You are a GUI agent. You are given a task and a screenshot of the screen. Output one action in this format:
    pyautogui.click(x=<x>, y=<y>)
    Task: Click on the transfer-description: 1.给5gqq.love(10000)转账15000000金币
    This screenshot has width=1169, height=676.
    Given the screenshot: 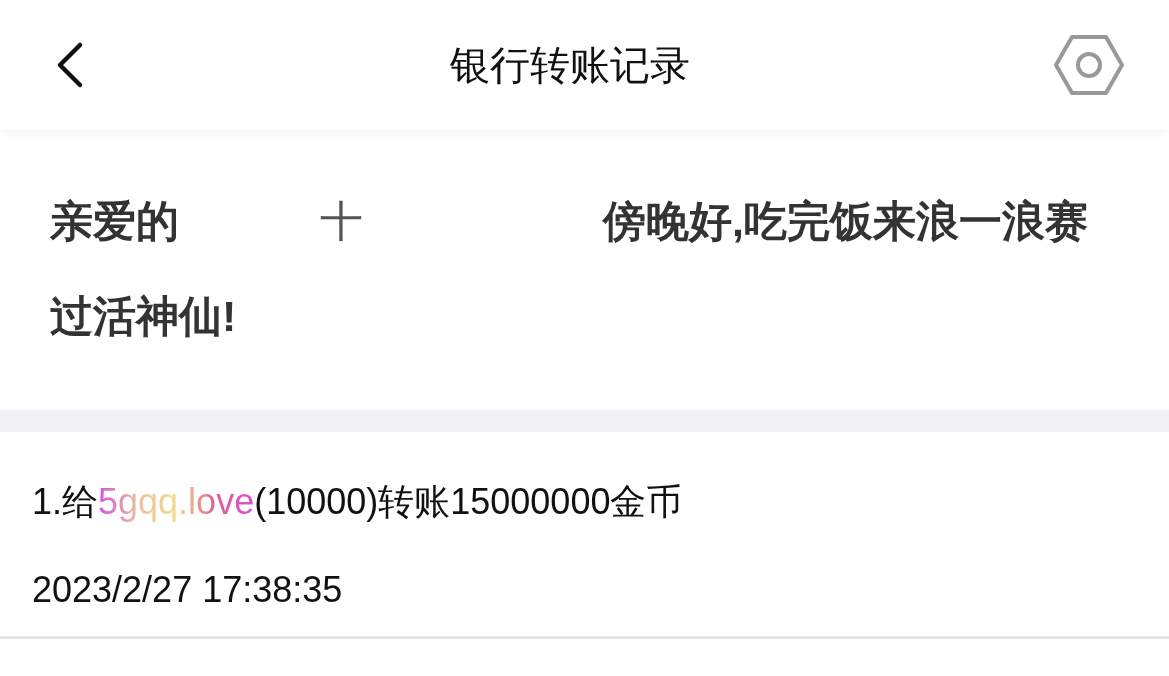 What is the action you would take?
    pyautogui.click(x=358, y=502)
    